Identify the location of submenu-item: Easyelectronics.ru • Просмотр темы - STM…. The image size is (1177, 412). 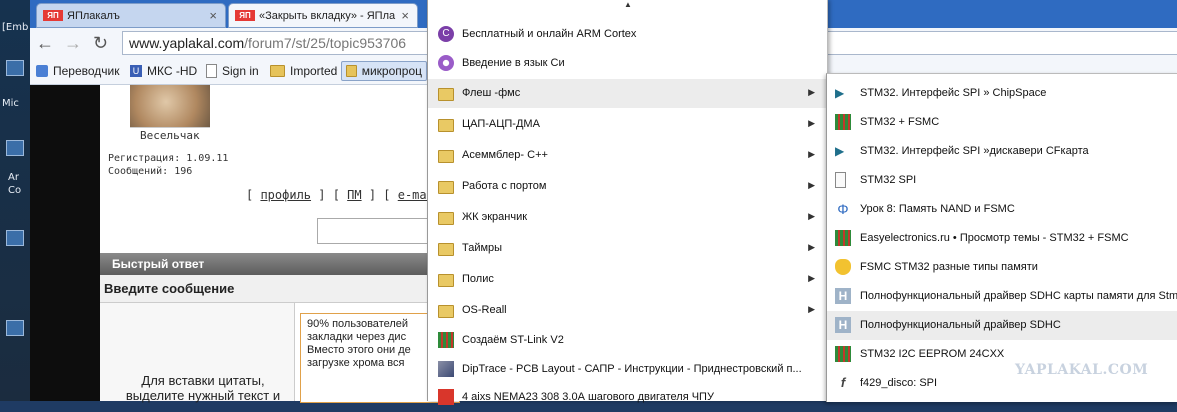
(1002, 238).